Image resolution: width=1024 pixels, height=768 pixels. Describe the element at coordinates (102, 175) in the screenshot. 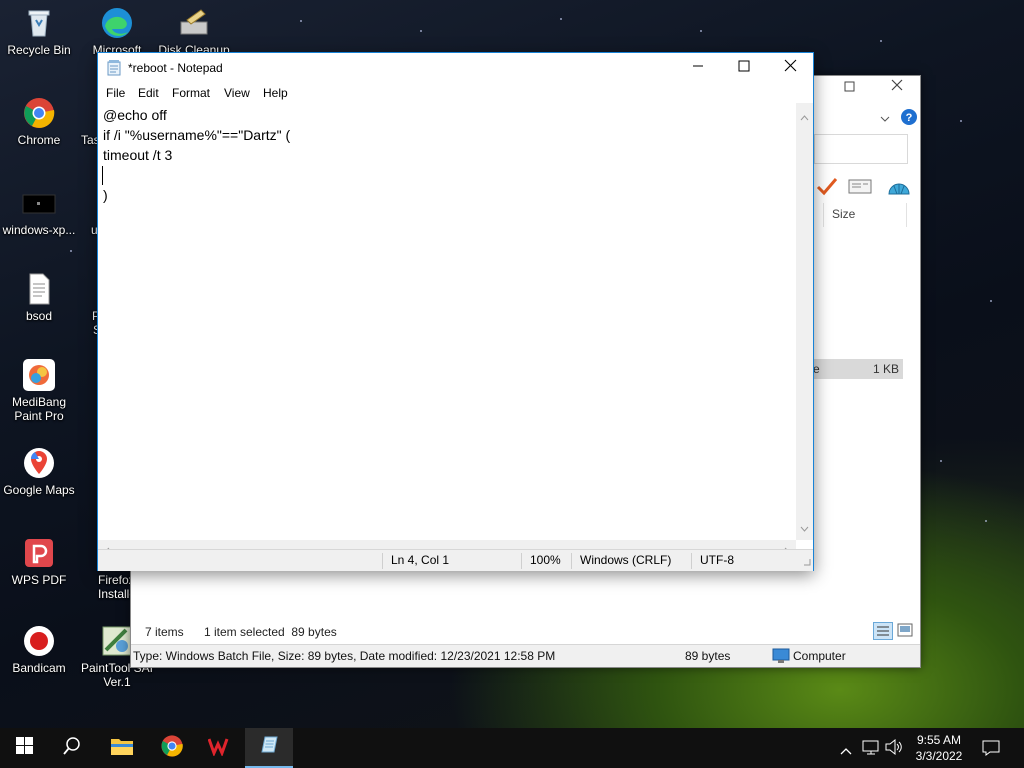

I see `text-caret` at that location.